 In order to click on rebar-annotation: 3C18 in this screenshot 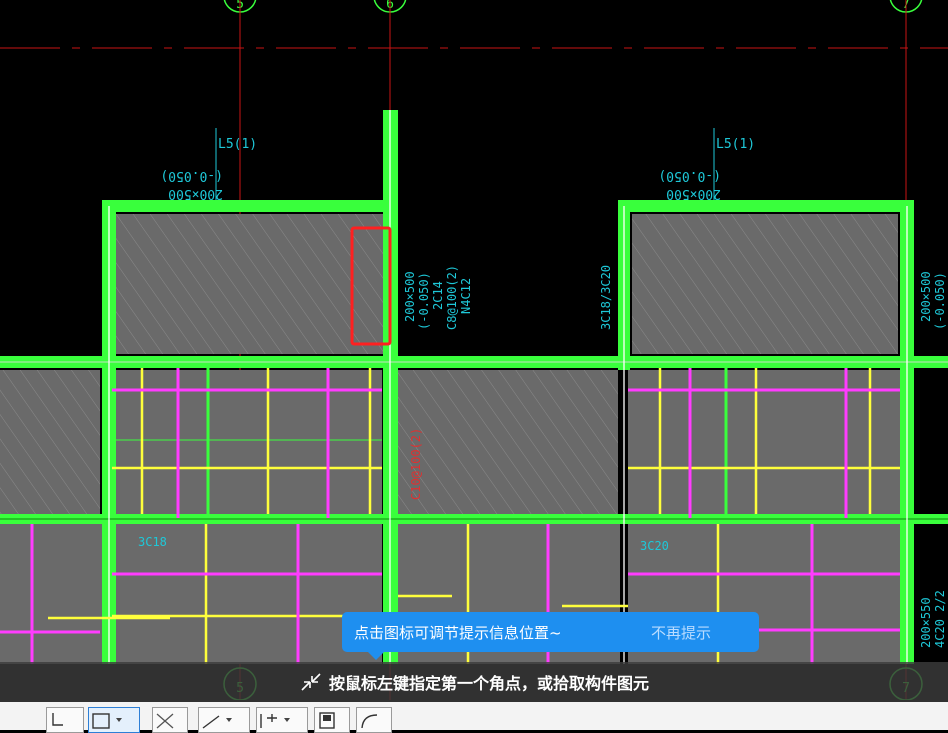, I will do `click(152, 542)`.